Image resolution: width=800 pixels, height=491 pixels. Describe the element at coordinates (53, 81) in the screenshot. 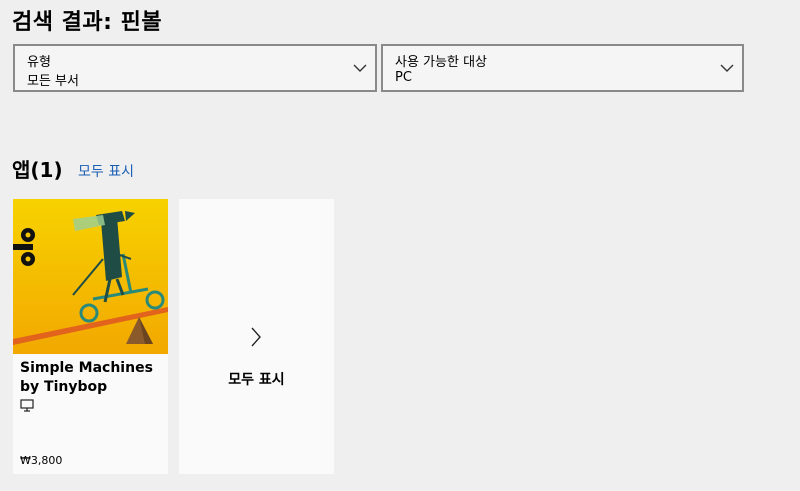

I see `type-filter-value: 모든 부서` at that location.